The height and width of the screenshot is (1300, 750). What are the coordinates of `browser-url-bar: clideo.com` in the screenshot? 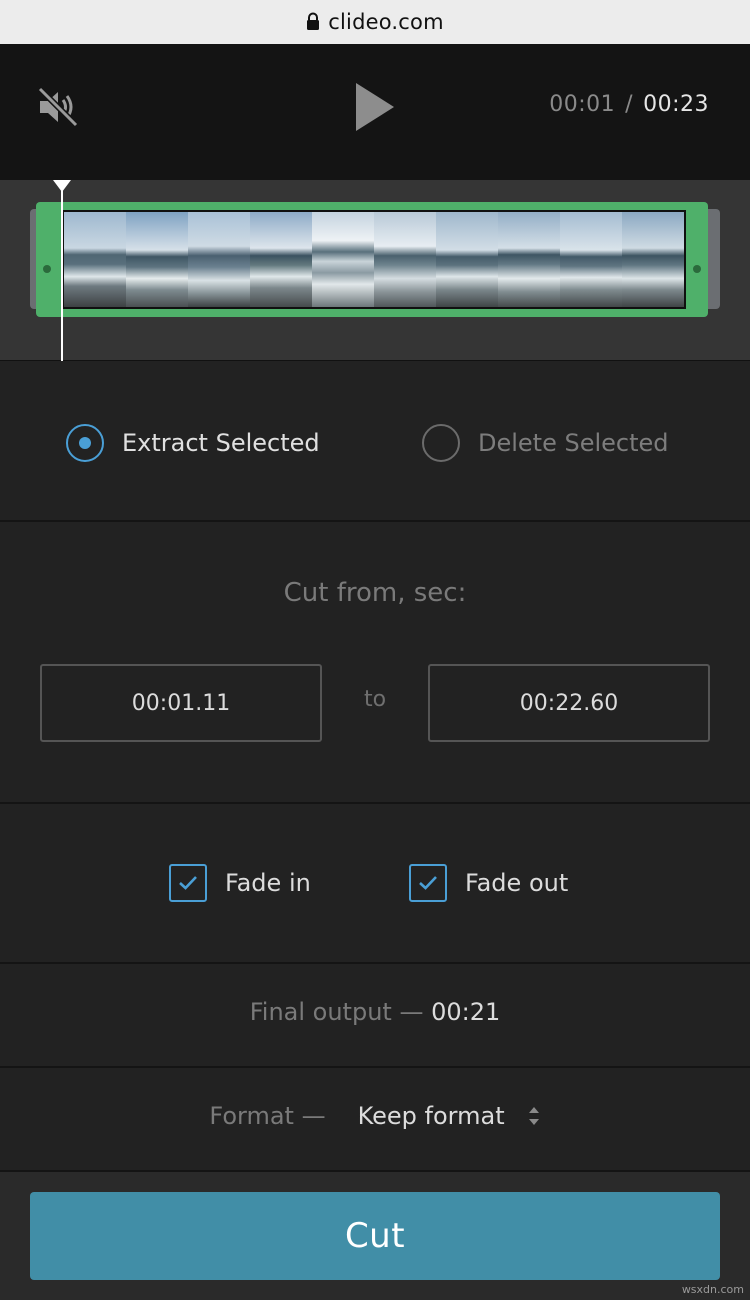 It's located at (375, 22).